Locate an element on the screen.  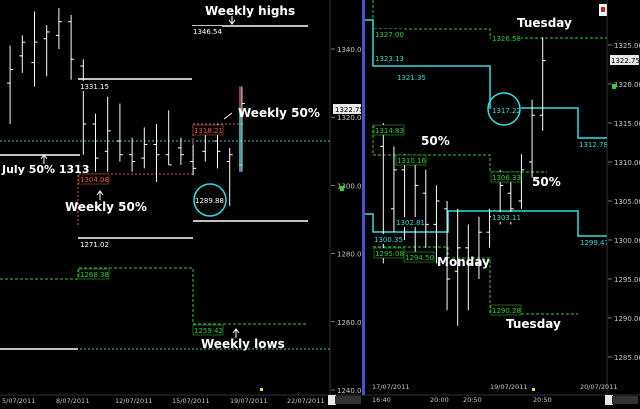
left-price-marker-label: 1322.75 is located at coordinates (349, 110).